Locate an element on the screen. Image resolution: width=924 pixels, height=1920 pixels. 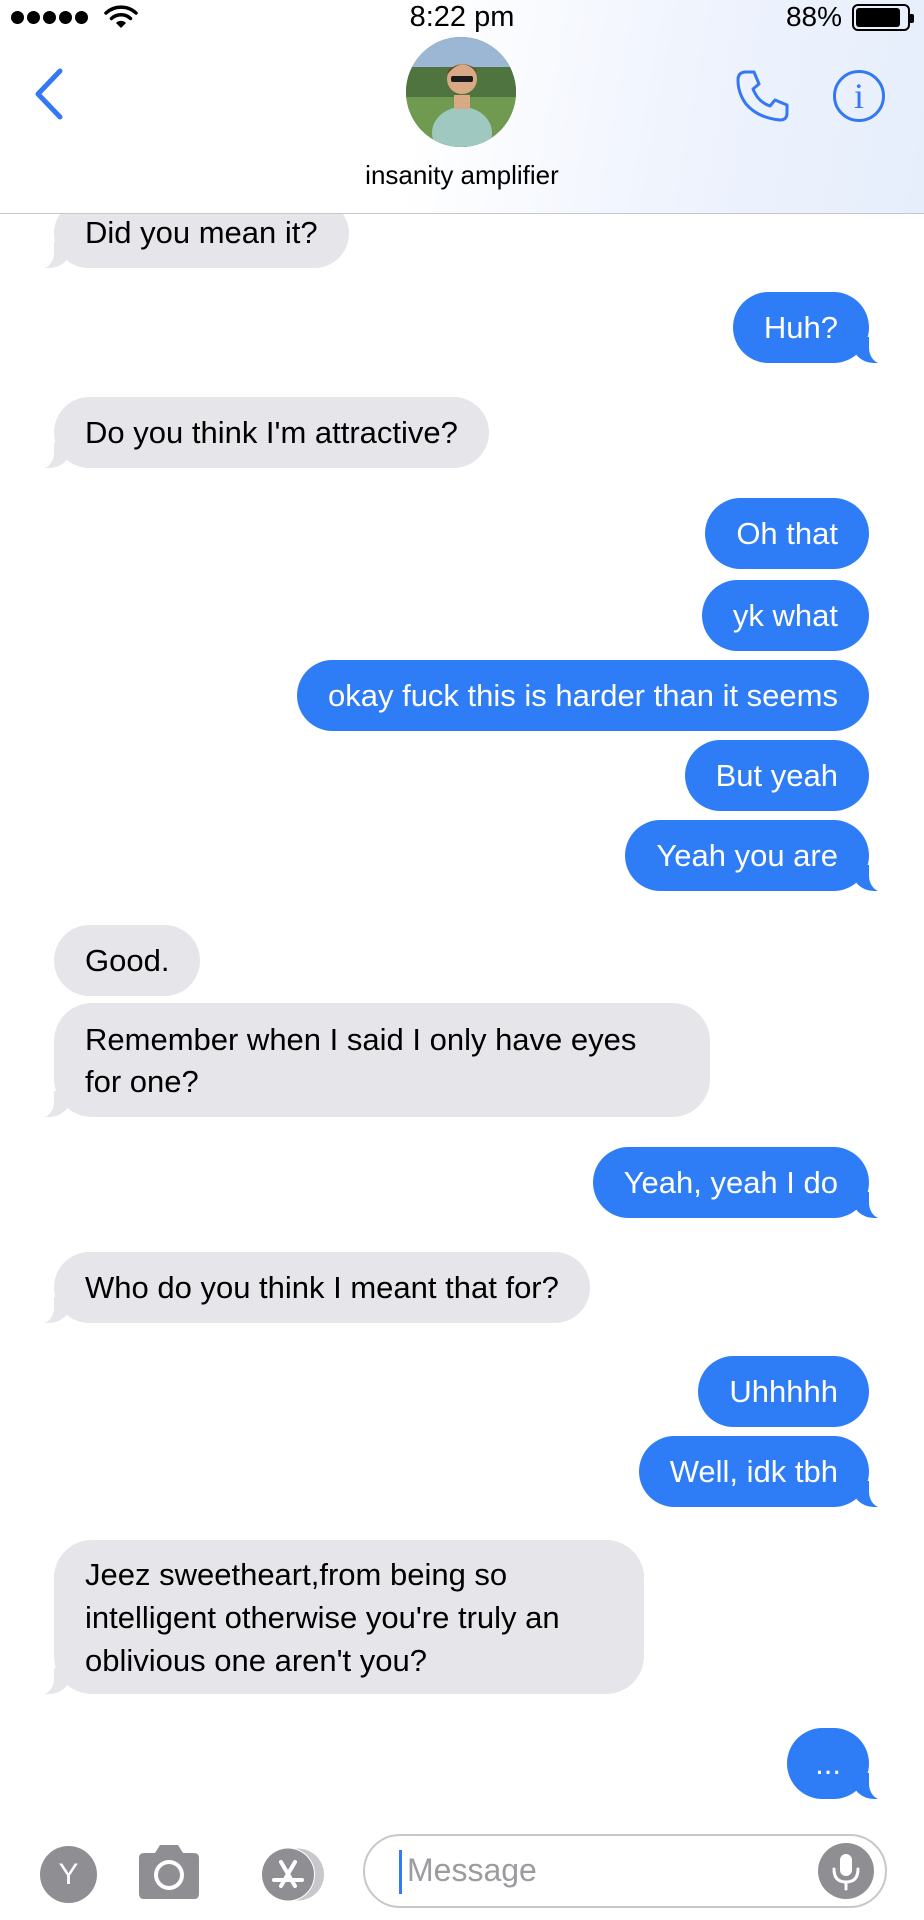
message-bubble-outgoing: yk what is located at coordinates (785, 615).